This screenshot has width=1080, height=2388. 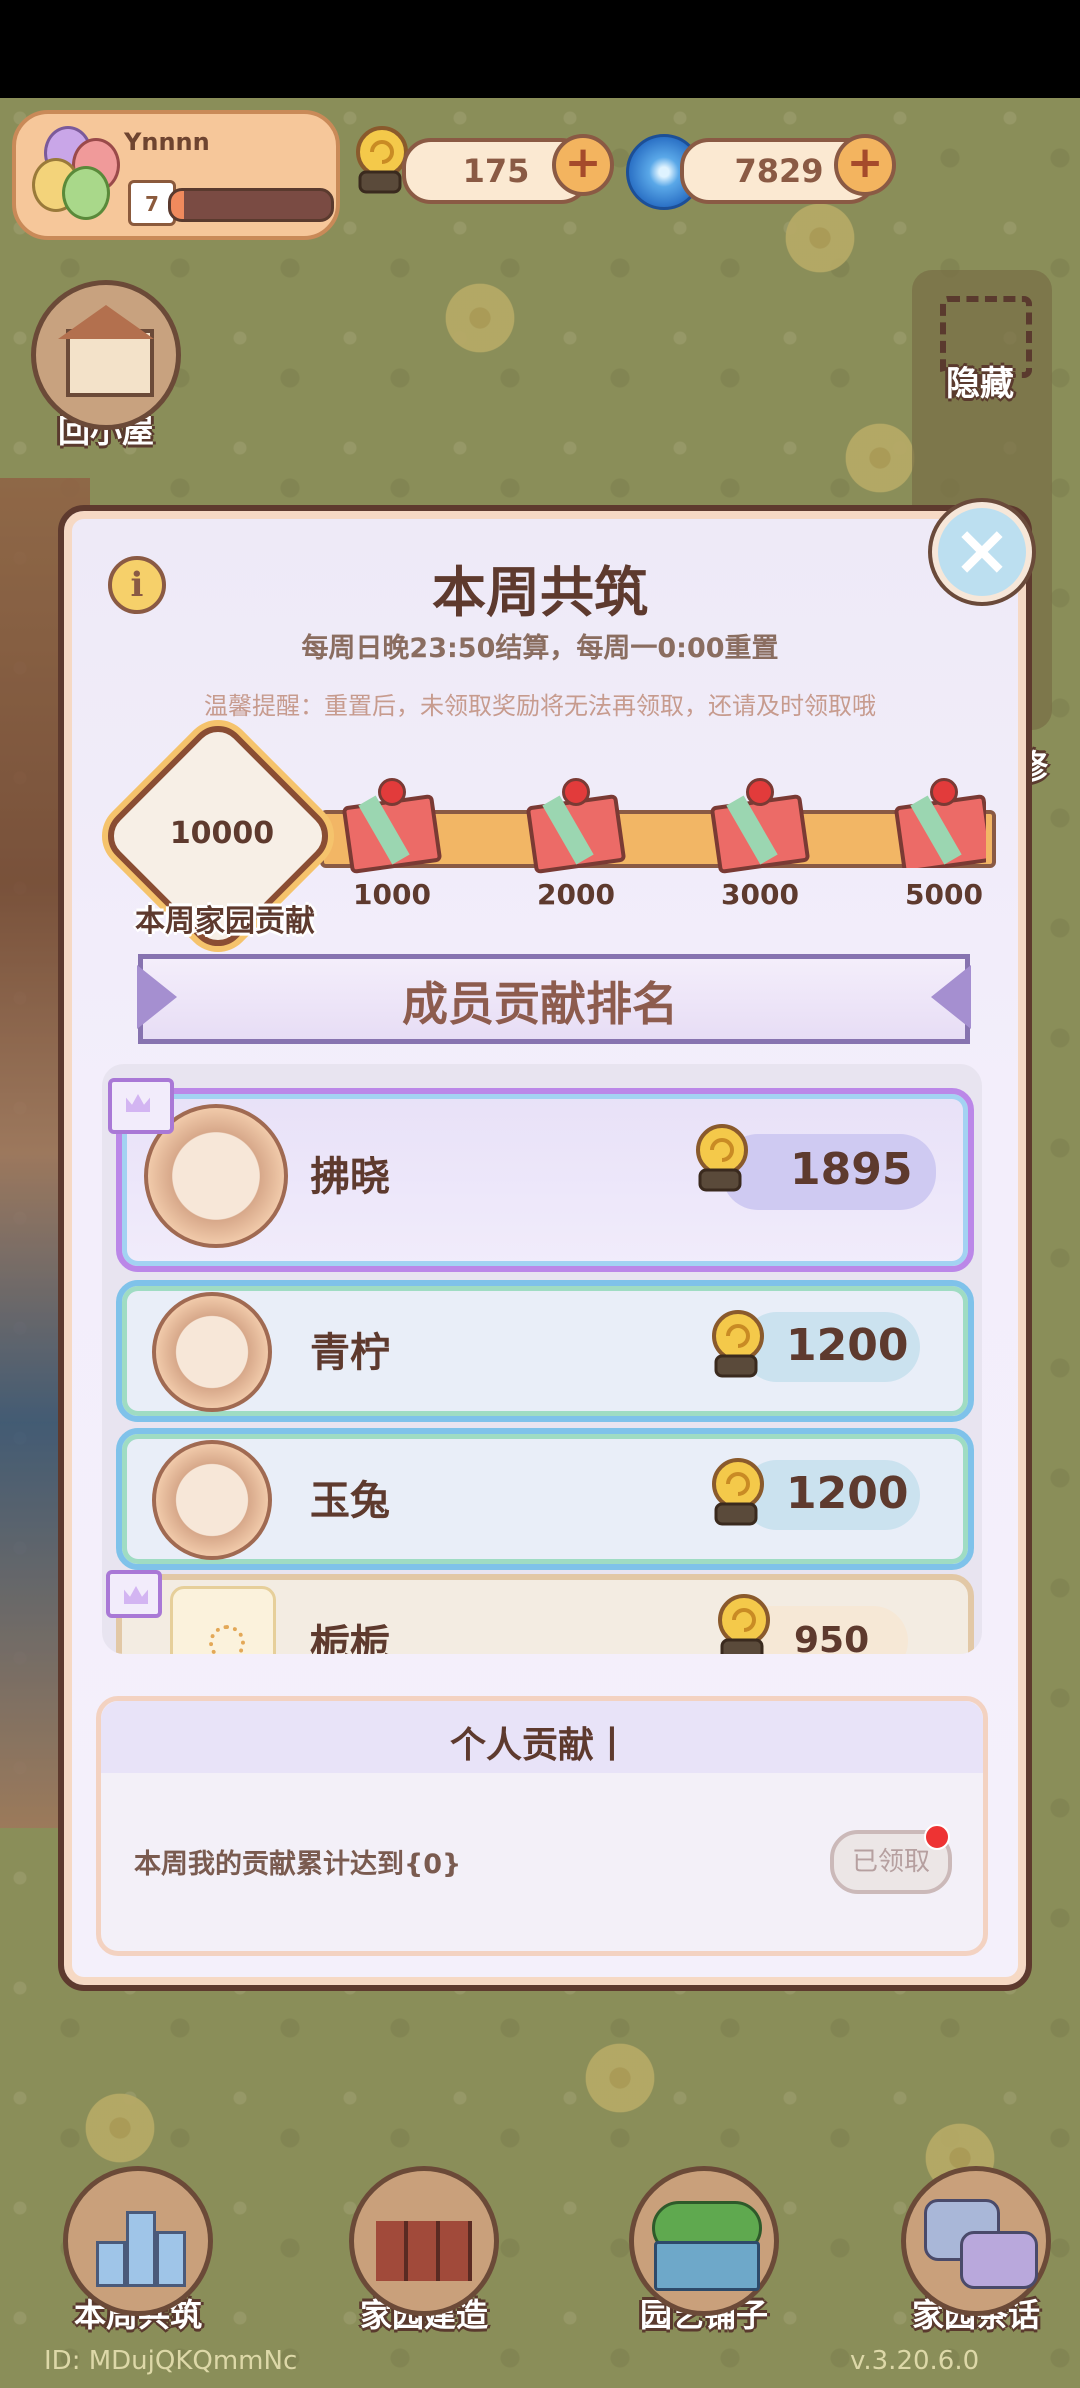 What do you see at coordinates (350, 1638) in the screenshot?
I see `member-name: 栀栀` at bounding box center [350, 1638].